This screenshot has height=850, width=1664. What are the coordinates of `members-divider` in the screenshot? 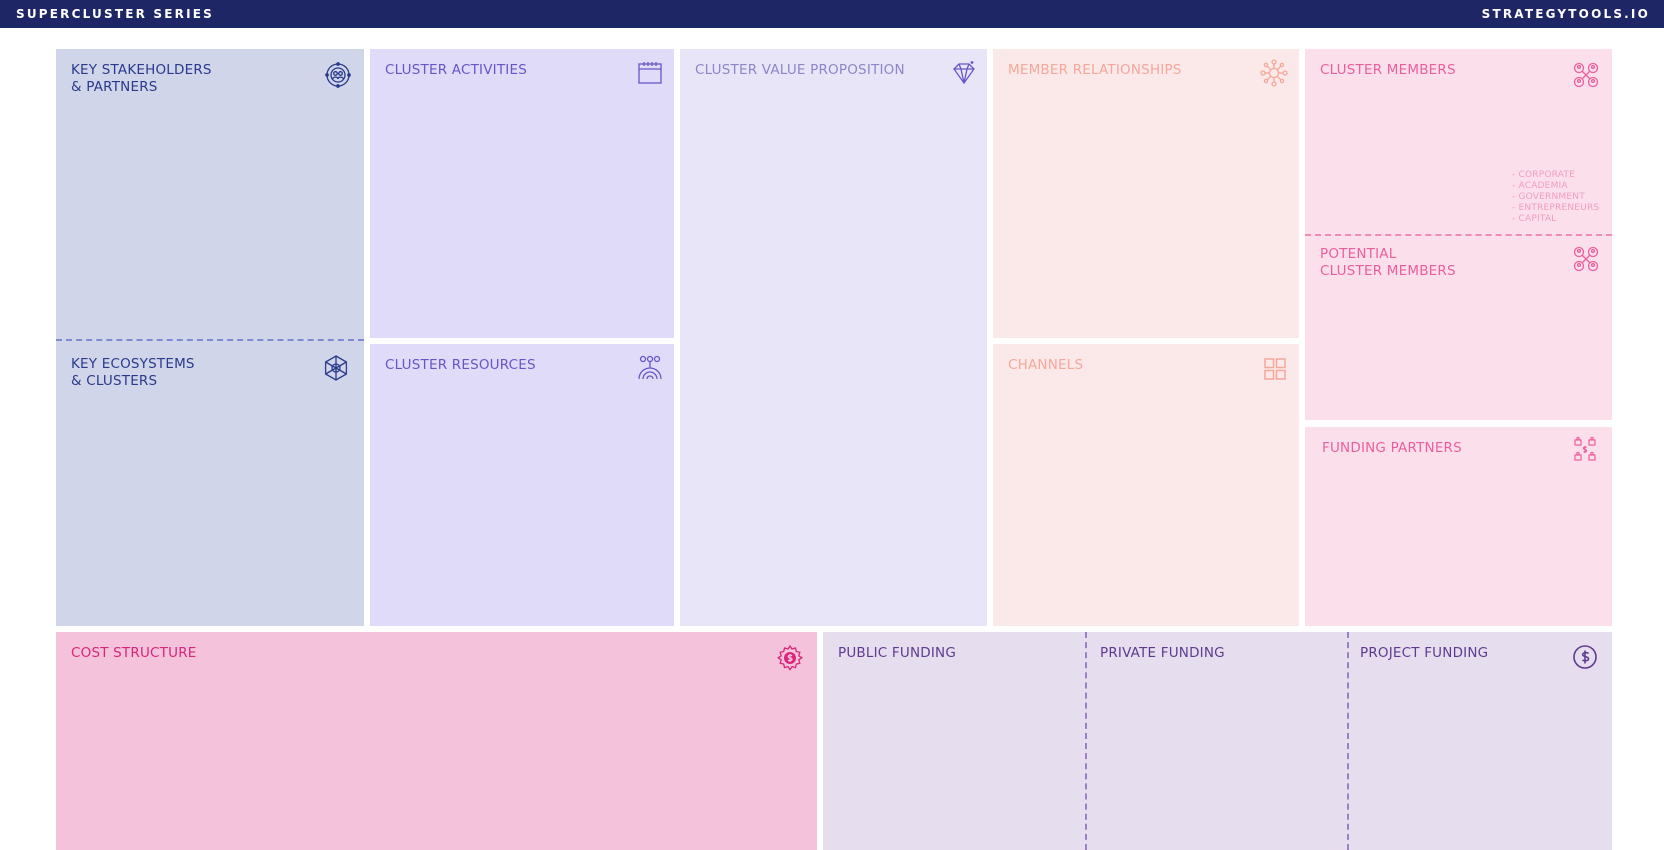 It's located at (1458, 235).